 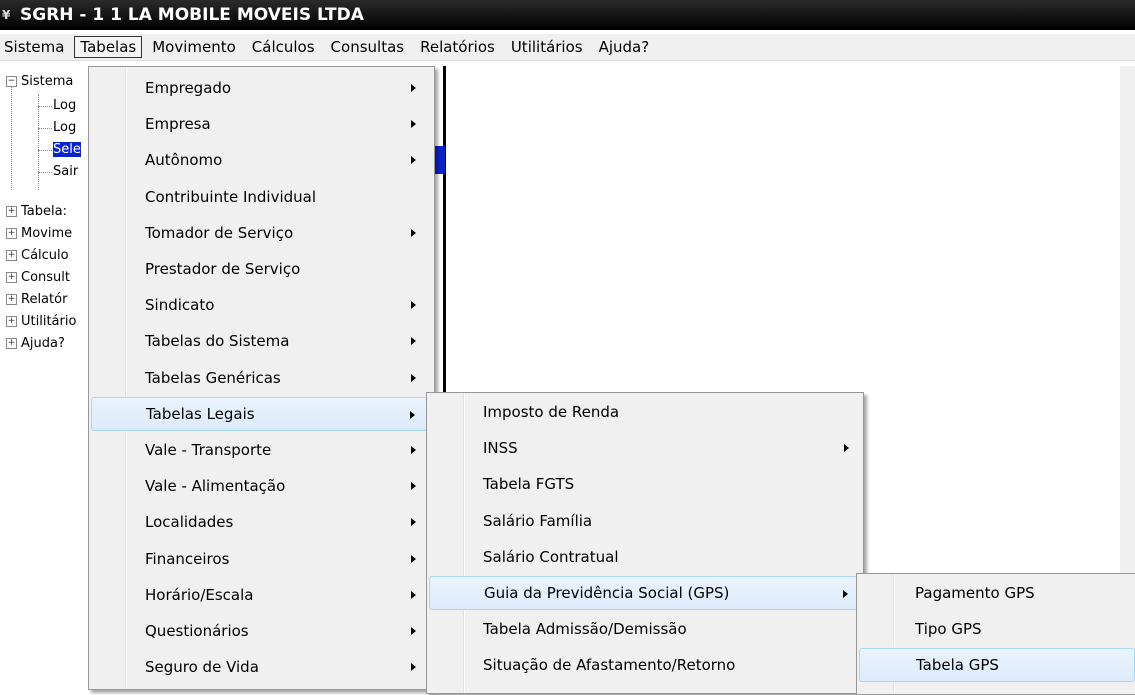 I want to click on menu-consultas: Consultas, so click(x=368, y=47).